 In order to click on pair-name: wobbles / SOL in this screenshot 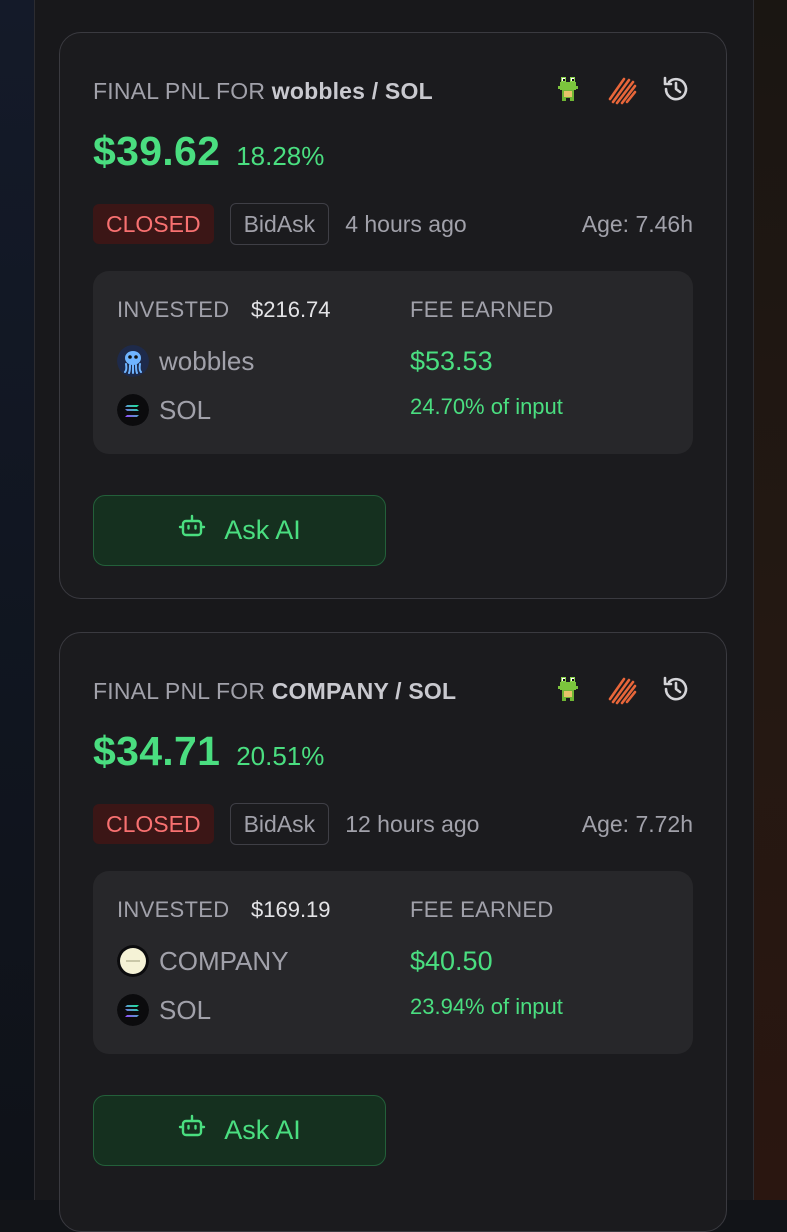, I will do `click(352, 91)`.